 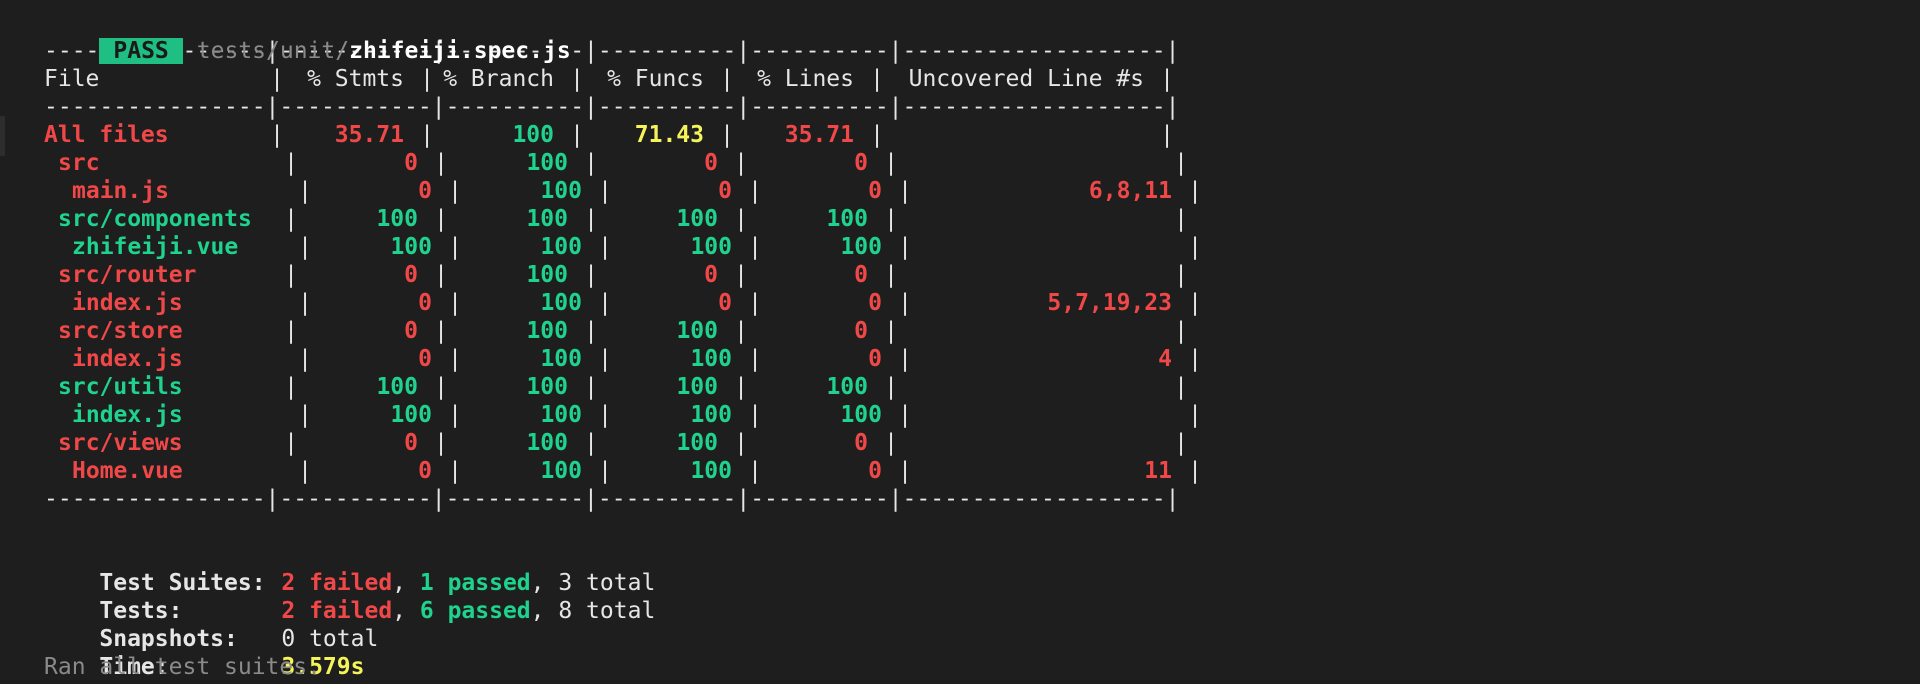 I want to click on uncovered-lines-cell: 4, so click(x=1165, y=359).